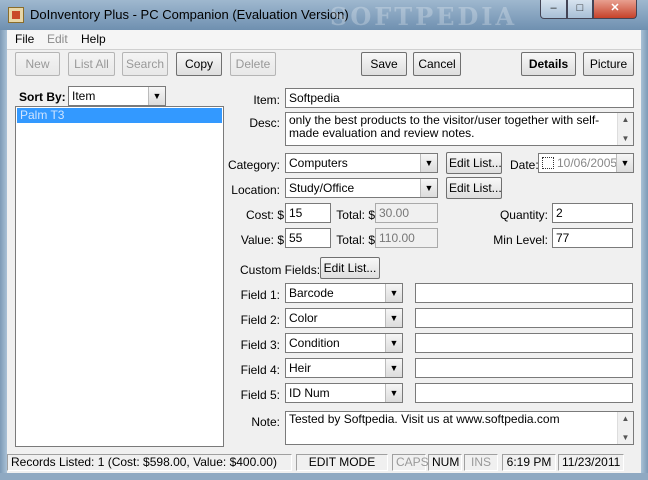  Describe the element at coordinates (255, 190) in the screenshot. I see `location-label: Location:` at that location.